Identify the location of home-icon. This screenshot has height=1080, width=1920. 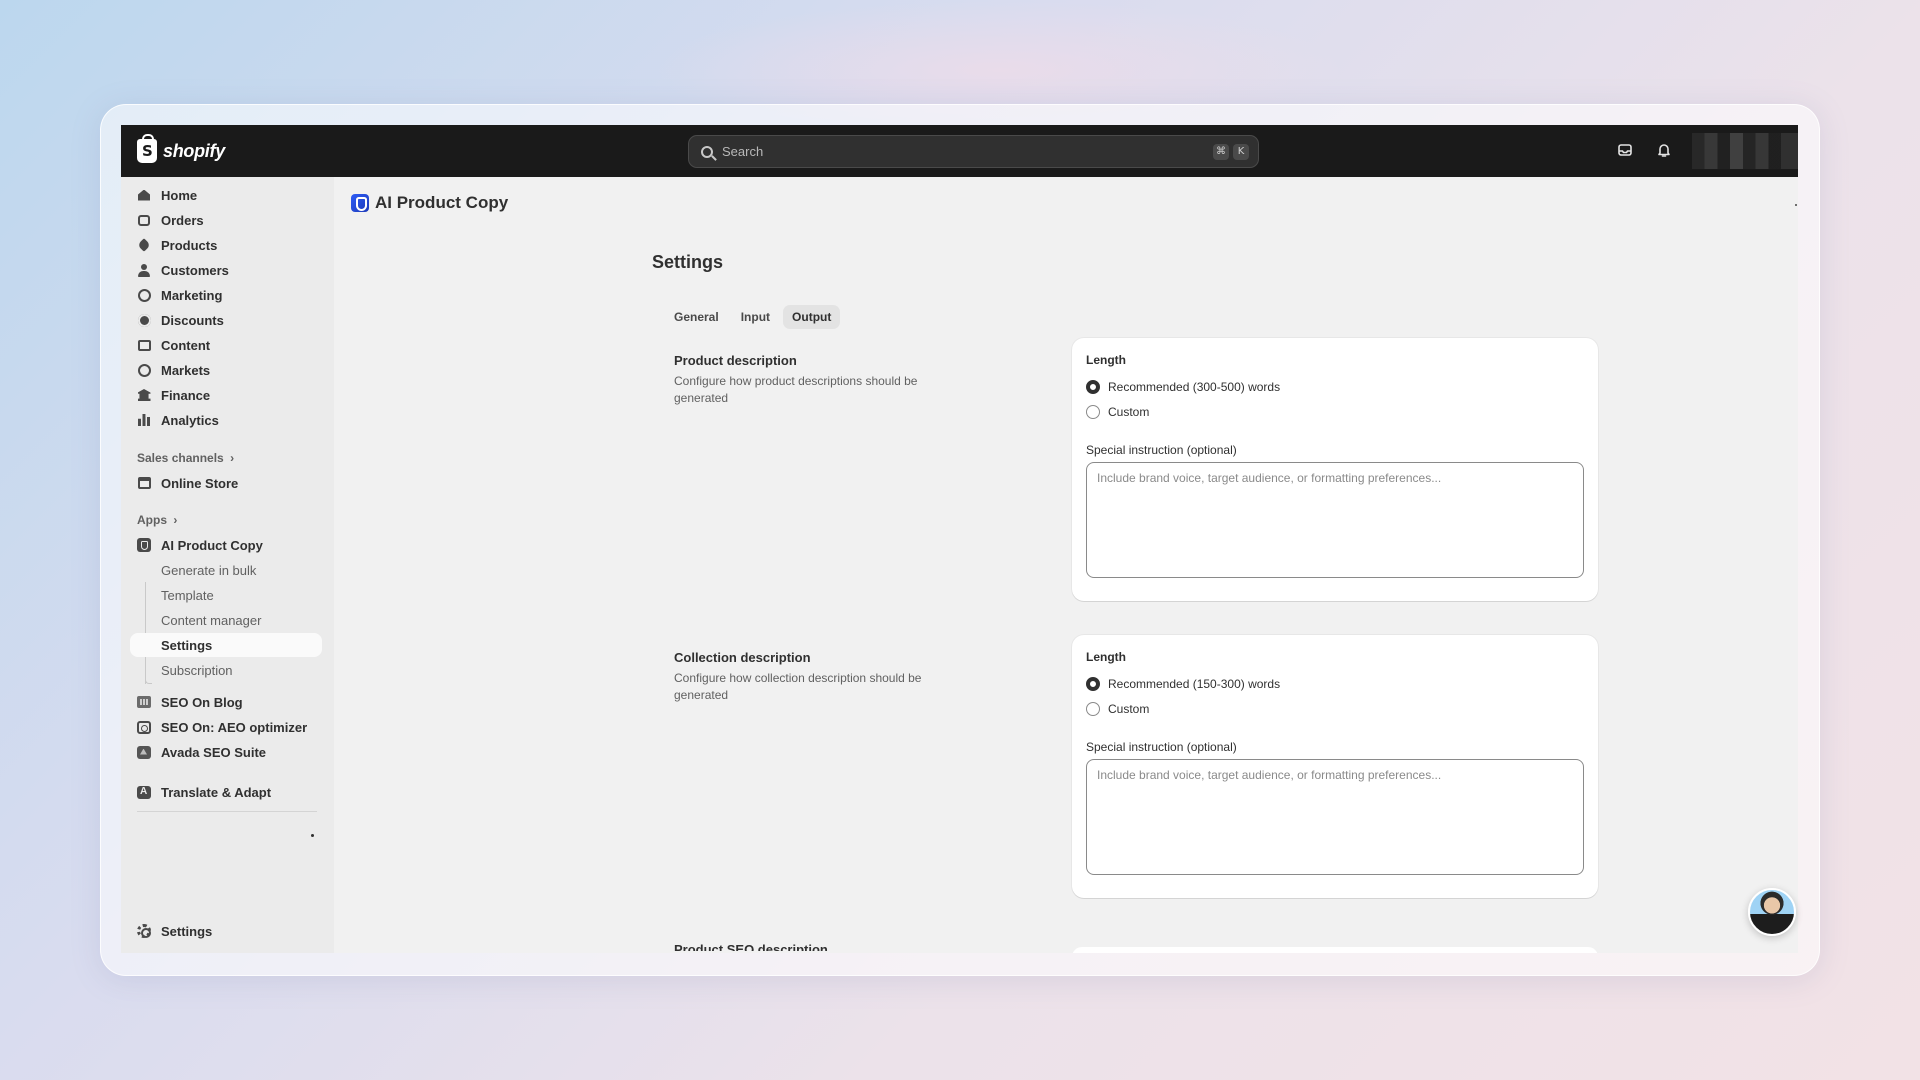
(144, 195).